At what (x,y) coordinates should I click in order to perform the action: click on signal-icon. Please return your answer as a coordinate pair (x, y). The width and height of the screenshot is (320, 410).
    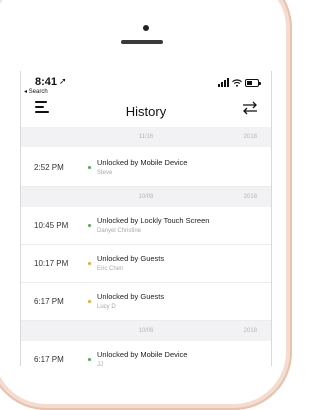
    Looking at the image, I should click on (223, 82).